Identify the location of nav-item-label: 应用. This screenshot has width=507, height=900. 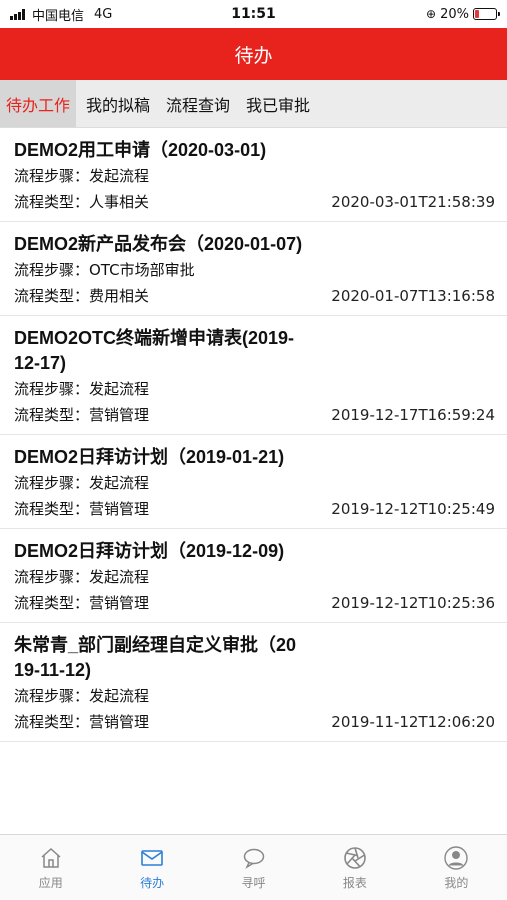
(50, 882).